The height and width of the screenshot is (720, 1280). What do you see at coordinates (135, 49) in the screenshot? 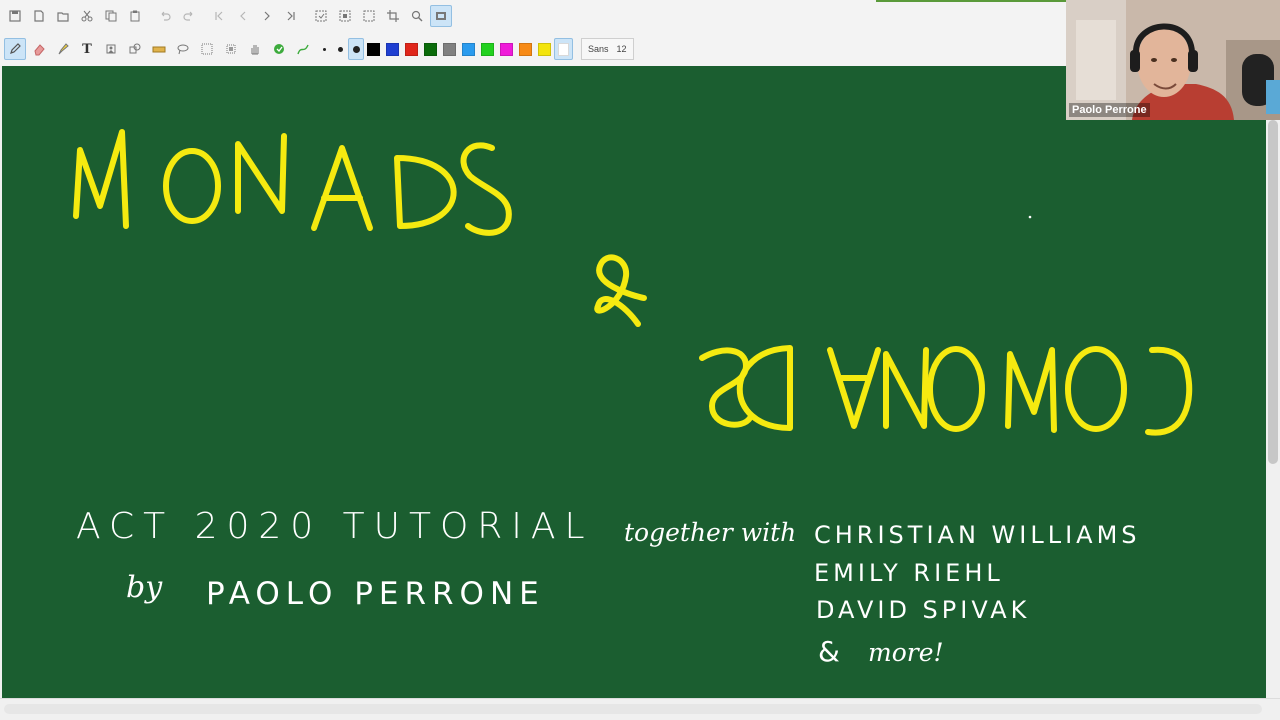
I see `shape-icon` at bounding box center [135, 49].